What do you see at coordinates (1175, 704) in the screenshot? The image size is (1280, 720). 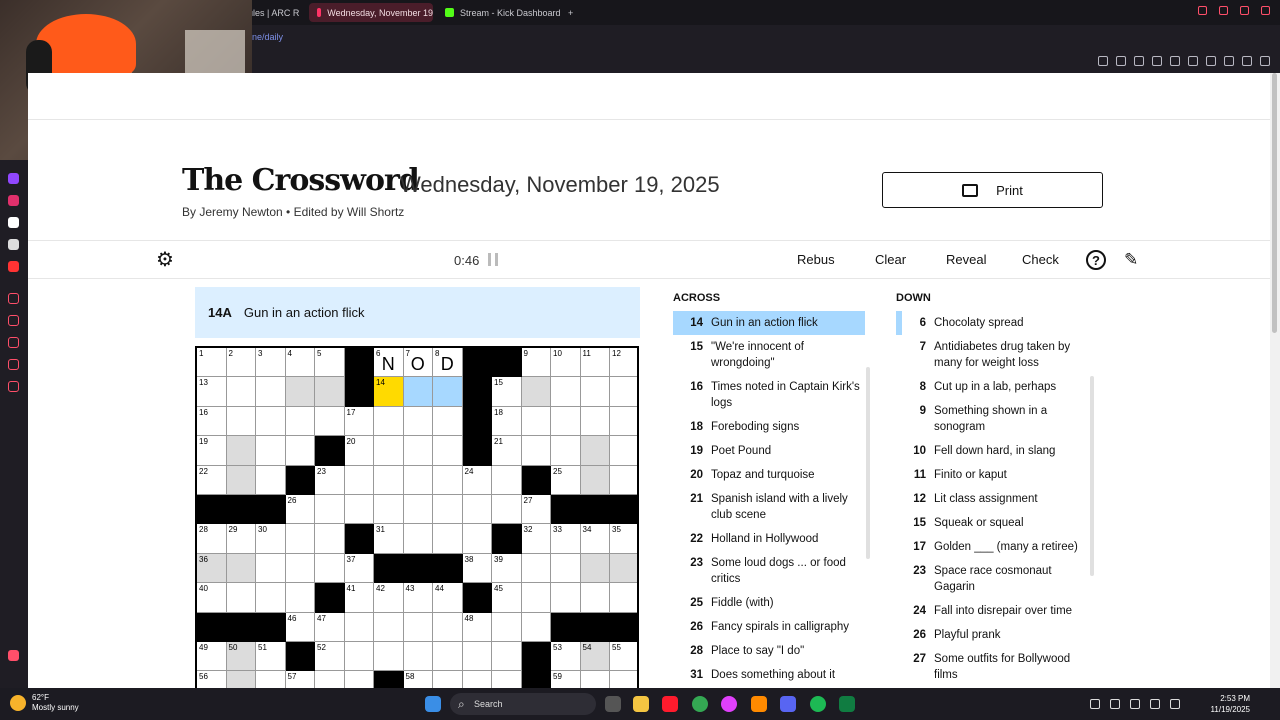 I see `volume-icon` at bounding box center [1175, 704].